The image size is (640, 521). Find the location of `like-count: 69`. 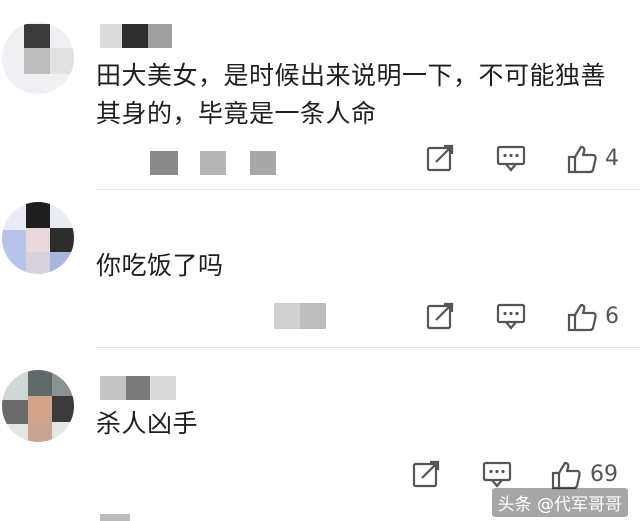

like-count: 69 is located at coordinates (604, 474).